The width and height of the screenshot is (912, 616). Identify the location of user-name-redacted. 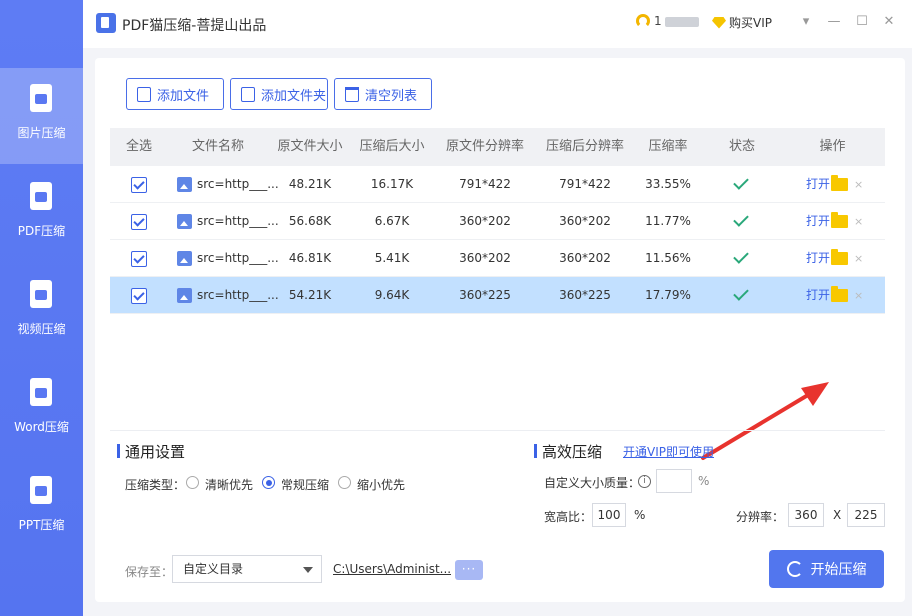
(681, 21).